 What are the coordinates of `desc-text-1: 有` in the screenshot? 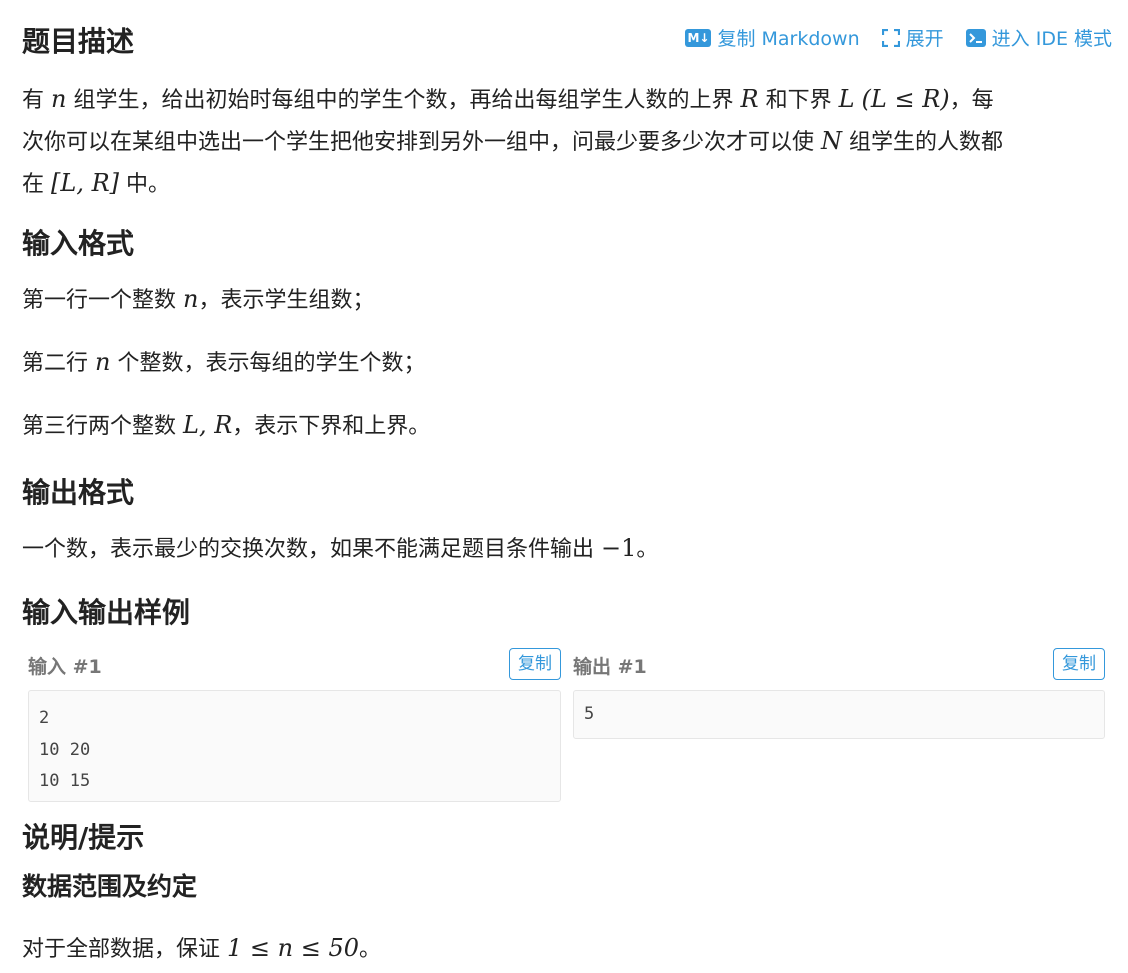 It's located at (33, 100).